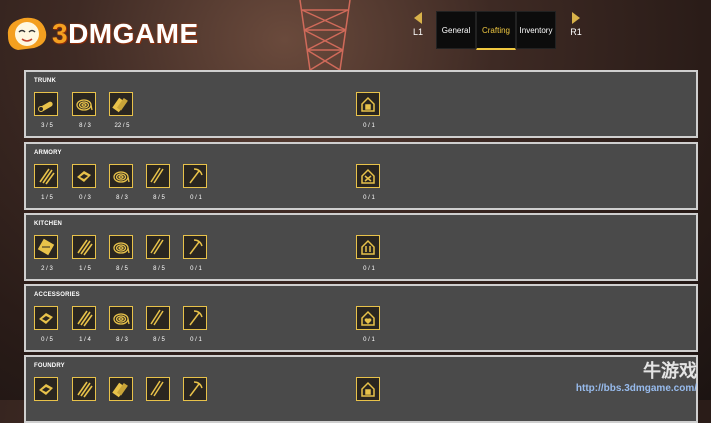 The image size is (711, 423). What do you see at coordinates (576, 32) in the screenshot?
I see `next-tab-shortcut: R1` at bounding box center [576, 32].